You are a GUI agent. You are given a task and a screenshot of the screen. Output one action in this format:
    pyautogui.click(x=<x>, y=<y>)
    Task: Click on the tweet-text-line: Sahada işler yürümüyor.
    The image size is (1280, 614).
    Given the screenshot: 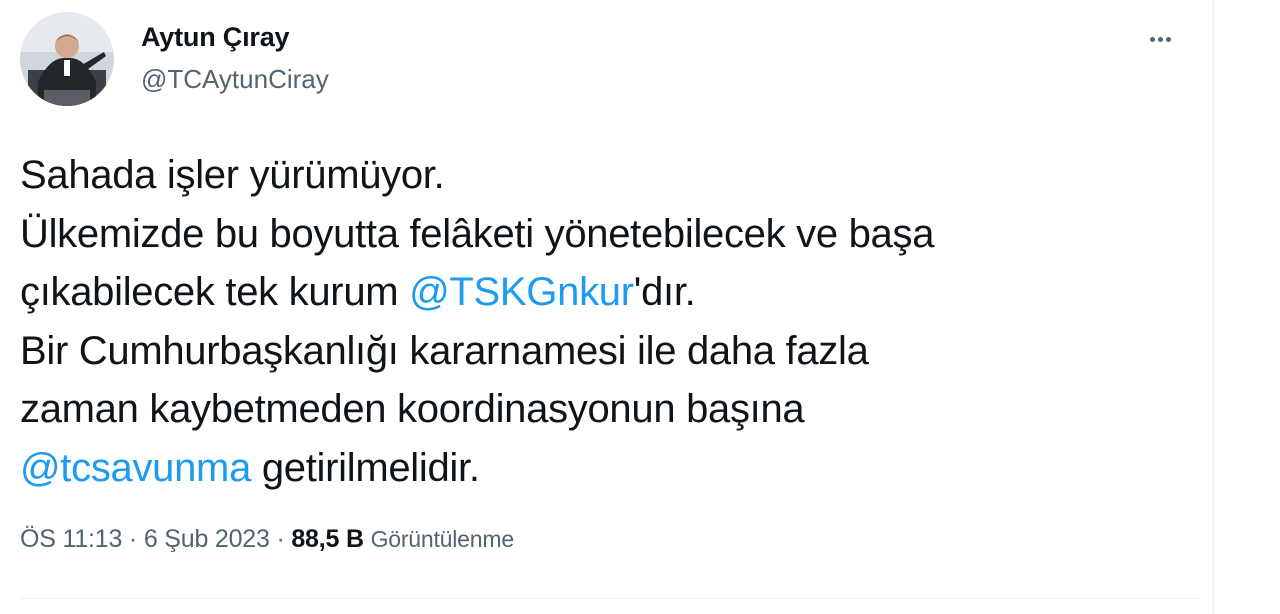 What is the action you would take?
    pyautogui.click(x=610, y=175)
    